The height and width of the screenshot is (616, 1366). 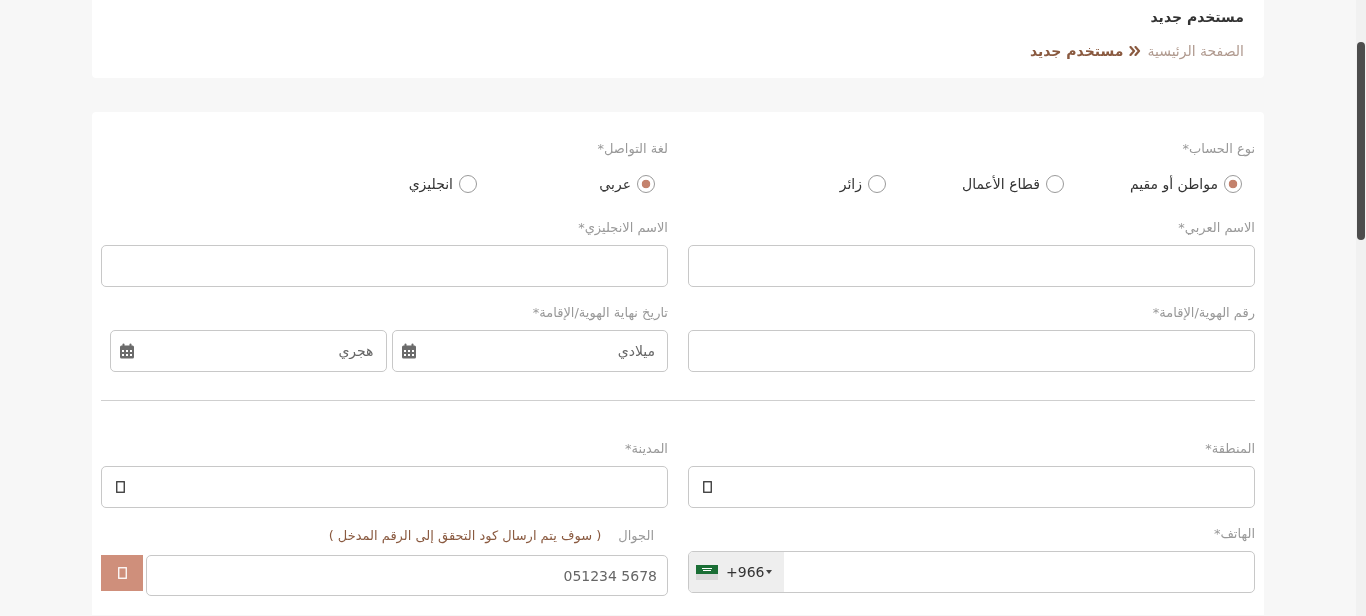 What do you see at coordinates (1135, 51) in the screenshot?
I see `double-chevron-icon` at bounding box center [1135, 51].